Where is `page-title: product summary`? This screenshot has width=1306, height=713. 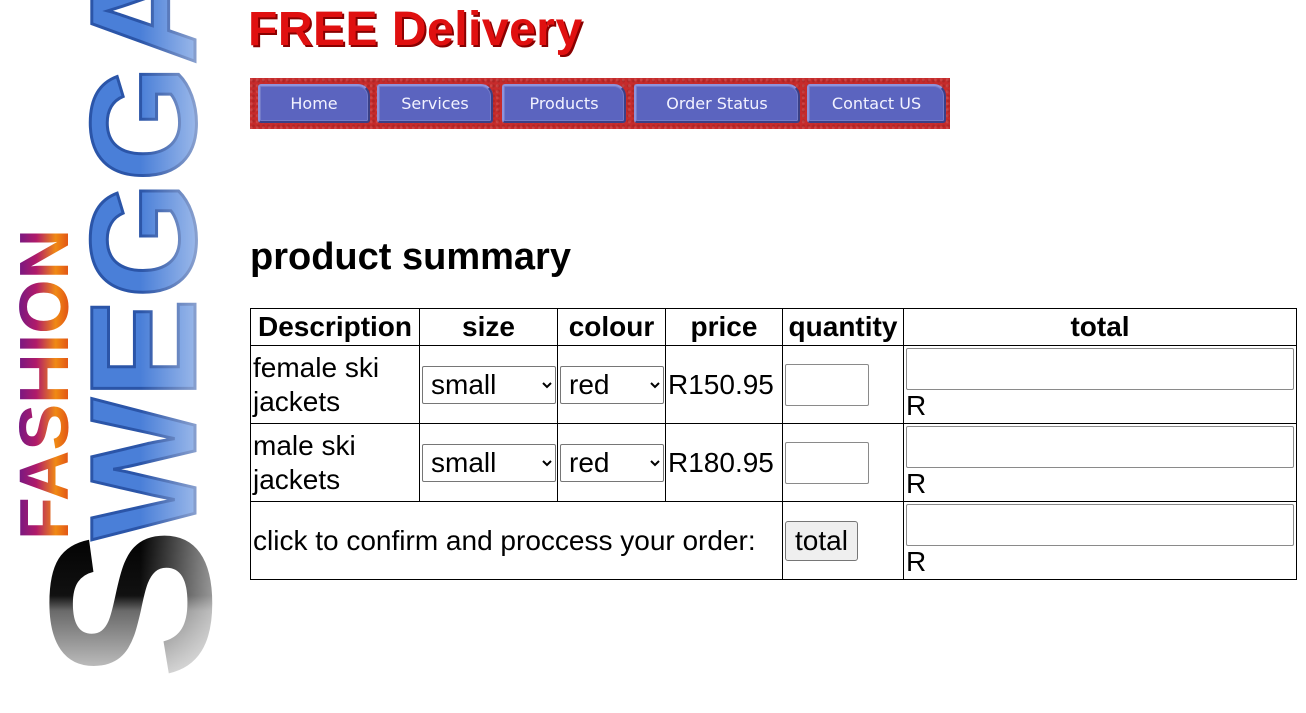
page-title: product summary is located at coordinates (410, 257).